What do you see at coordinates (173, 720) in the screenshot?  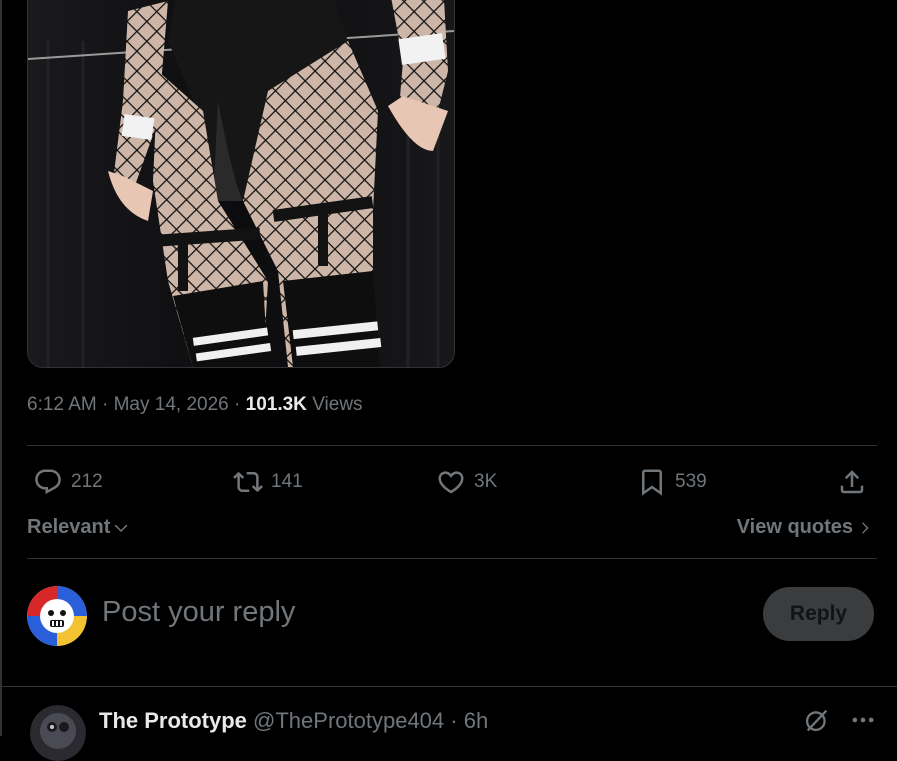 I see `reply-author-name: The Prototype` at bounding box center [173, 720].